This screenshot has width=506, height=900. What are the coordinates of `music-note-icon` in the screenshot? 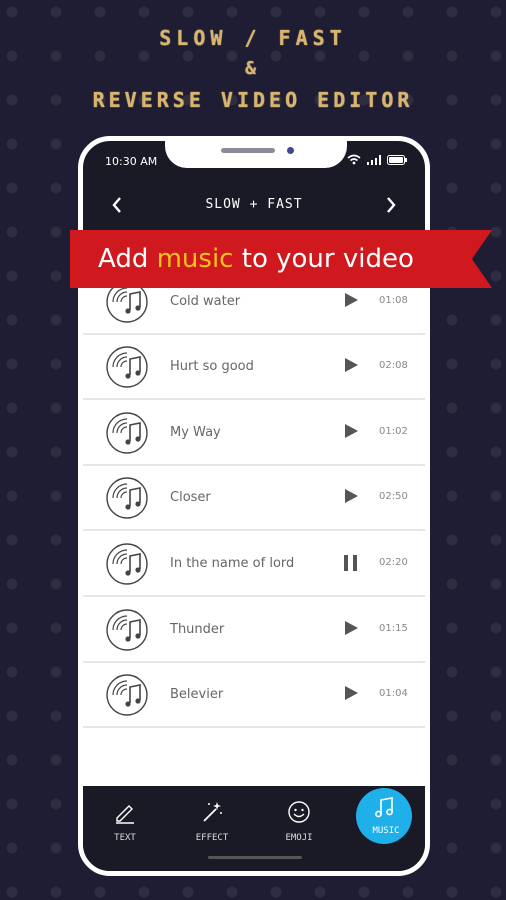 It's located at (384, 807).